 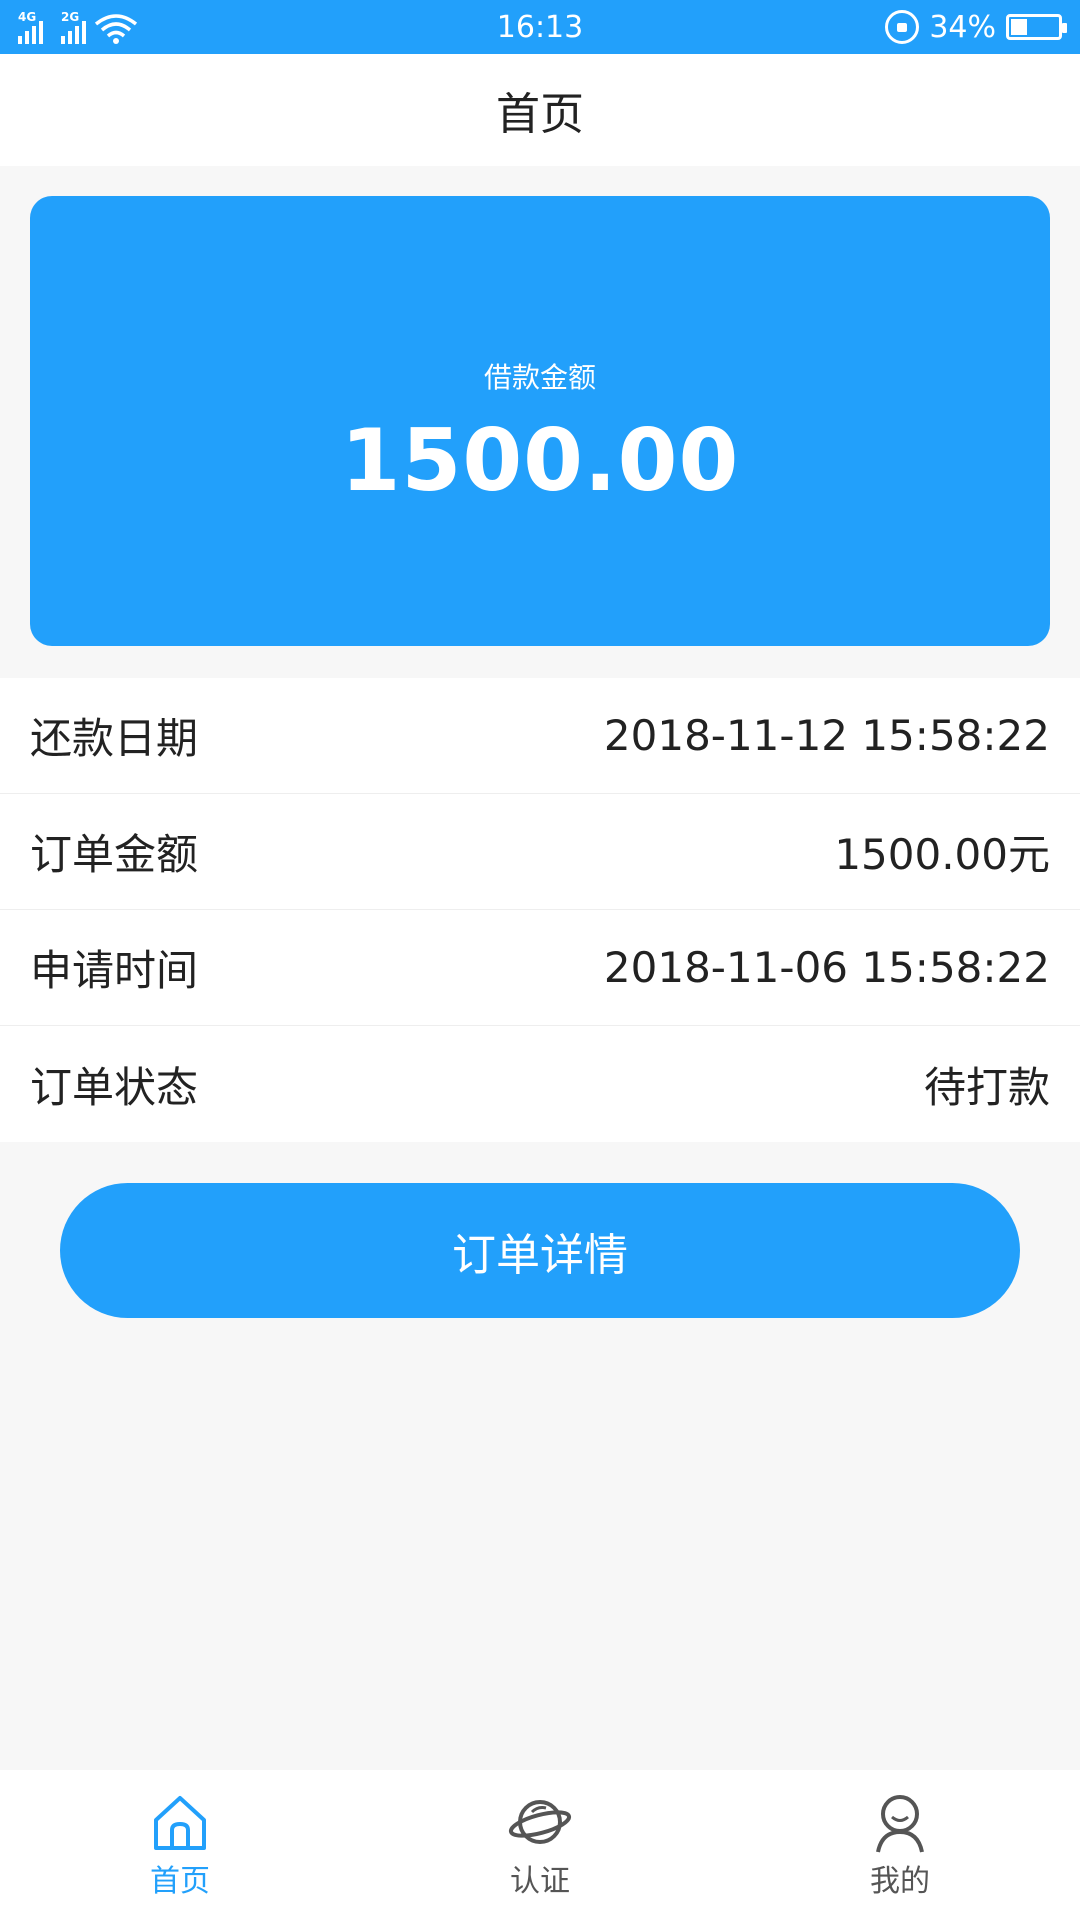 I want to click on tab-mine: 我的, so click(x=900, y=1845).